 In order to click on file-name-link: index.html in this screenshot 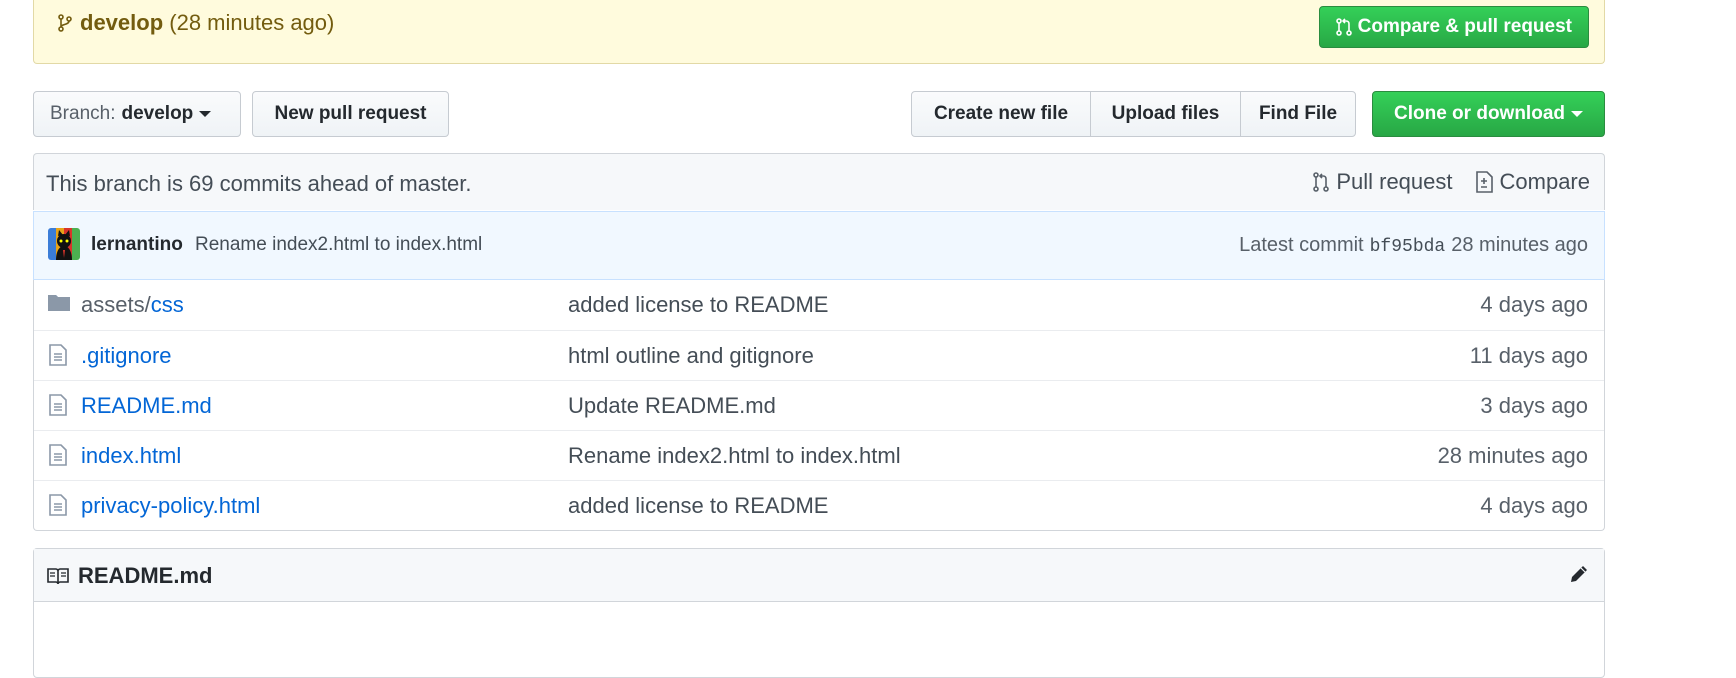, I will do `click(131, 456)`.